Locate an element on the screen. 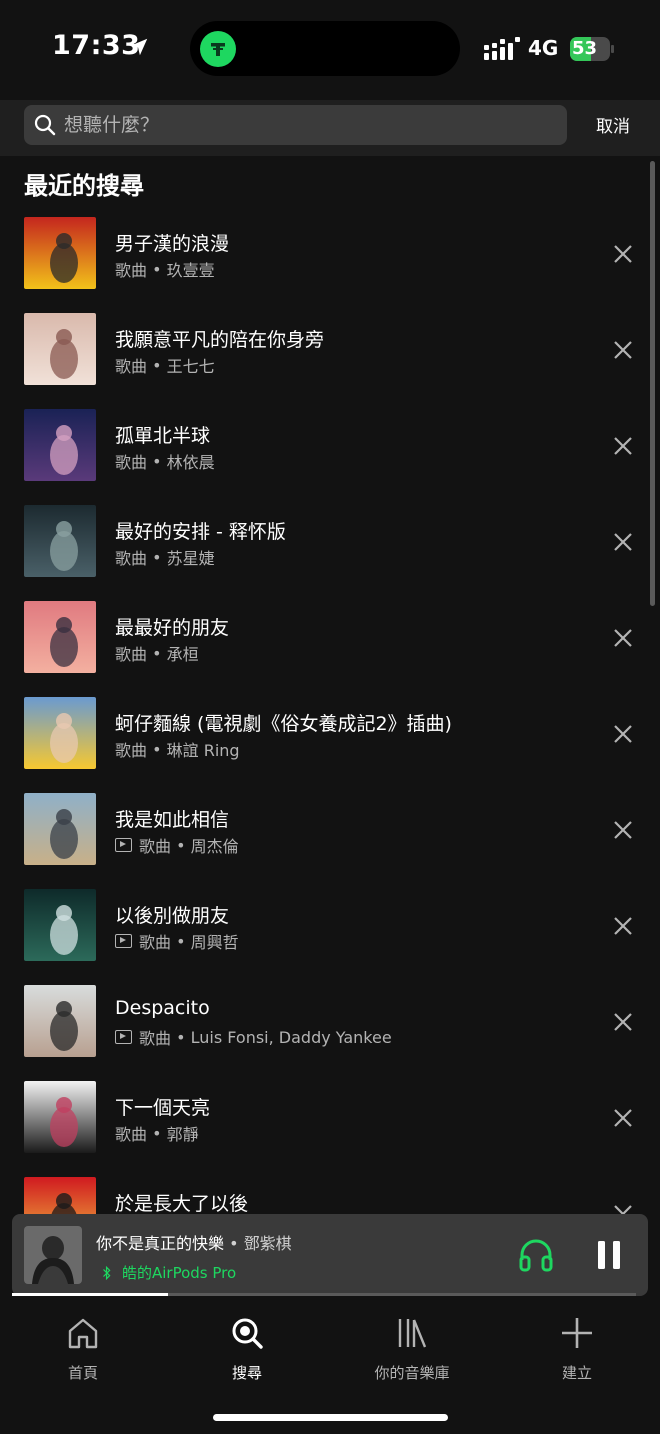 The image size is (660, 1434). song-artist: 王七七 is located at coordinates (190, 366).